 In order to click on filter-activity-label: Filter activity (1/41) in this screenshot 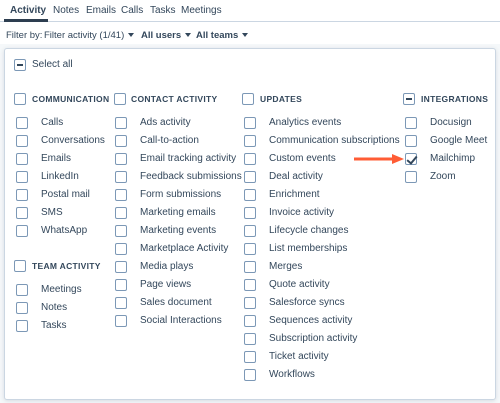, I will do `click(84, 35)`.